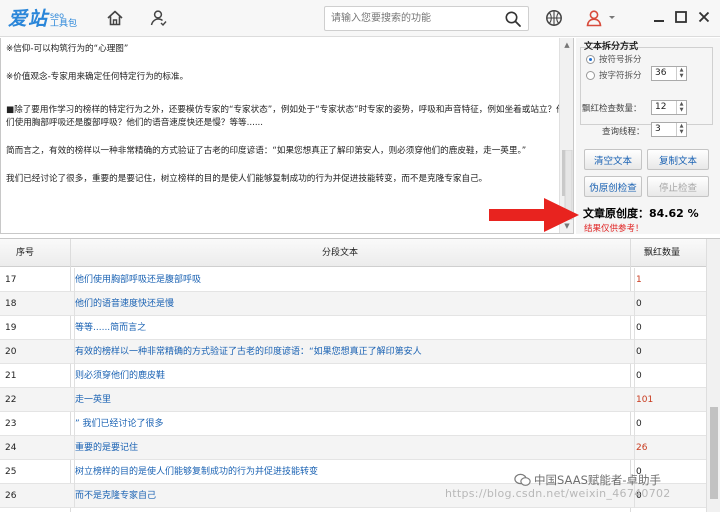 This screenshot has height=512, width=720. What do you see at coordinates (714, 453) in the screenshot?
I see `table-scrollbar-thumb` at bounding box center [714, 453].